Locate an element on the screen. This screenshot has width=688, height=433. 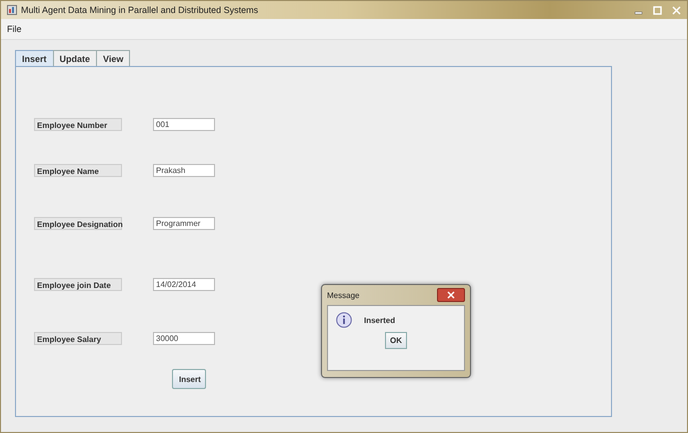
field-label: Employee join Date is located at coordinates (78, 284).